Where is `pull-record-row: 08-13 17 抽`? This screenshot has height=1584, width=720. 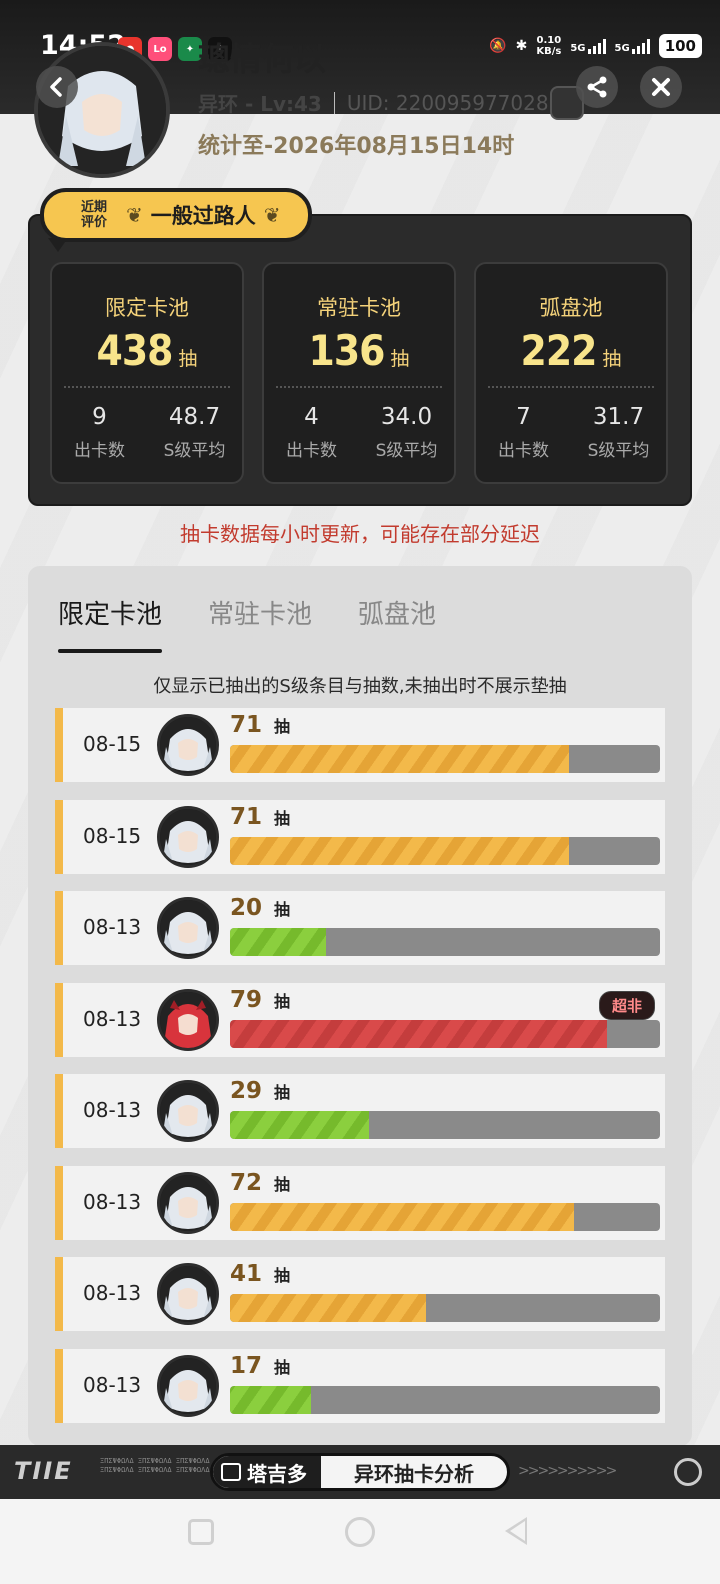
pull-record-row: 08-13 17 抽 is located at coordinates (360, 1385).